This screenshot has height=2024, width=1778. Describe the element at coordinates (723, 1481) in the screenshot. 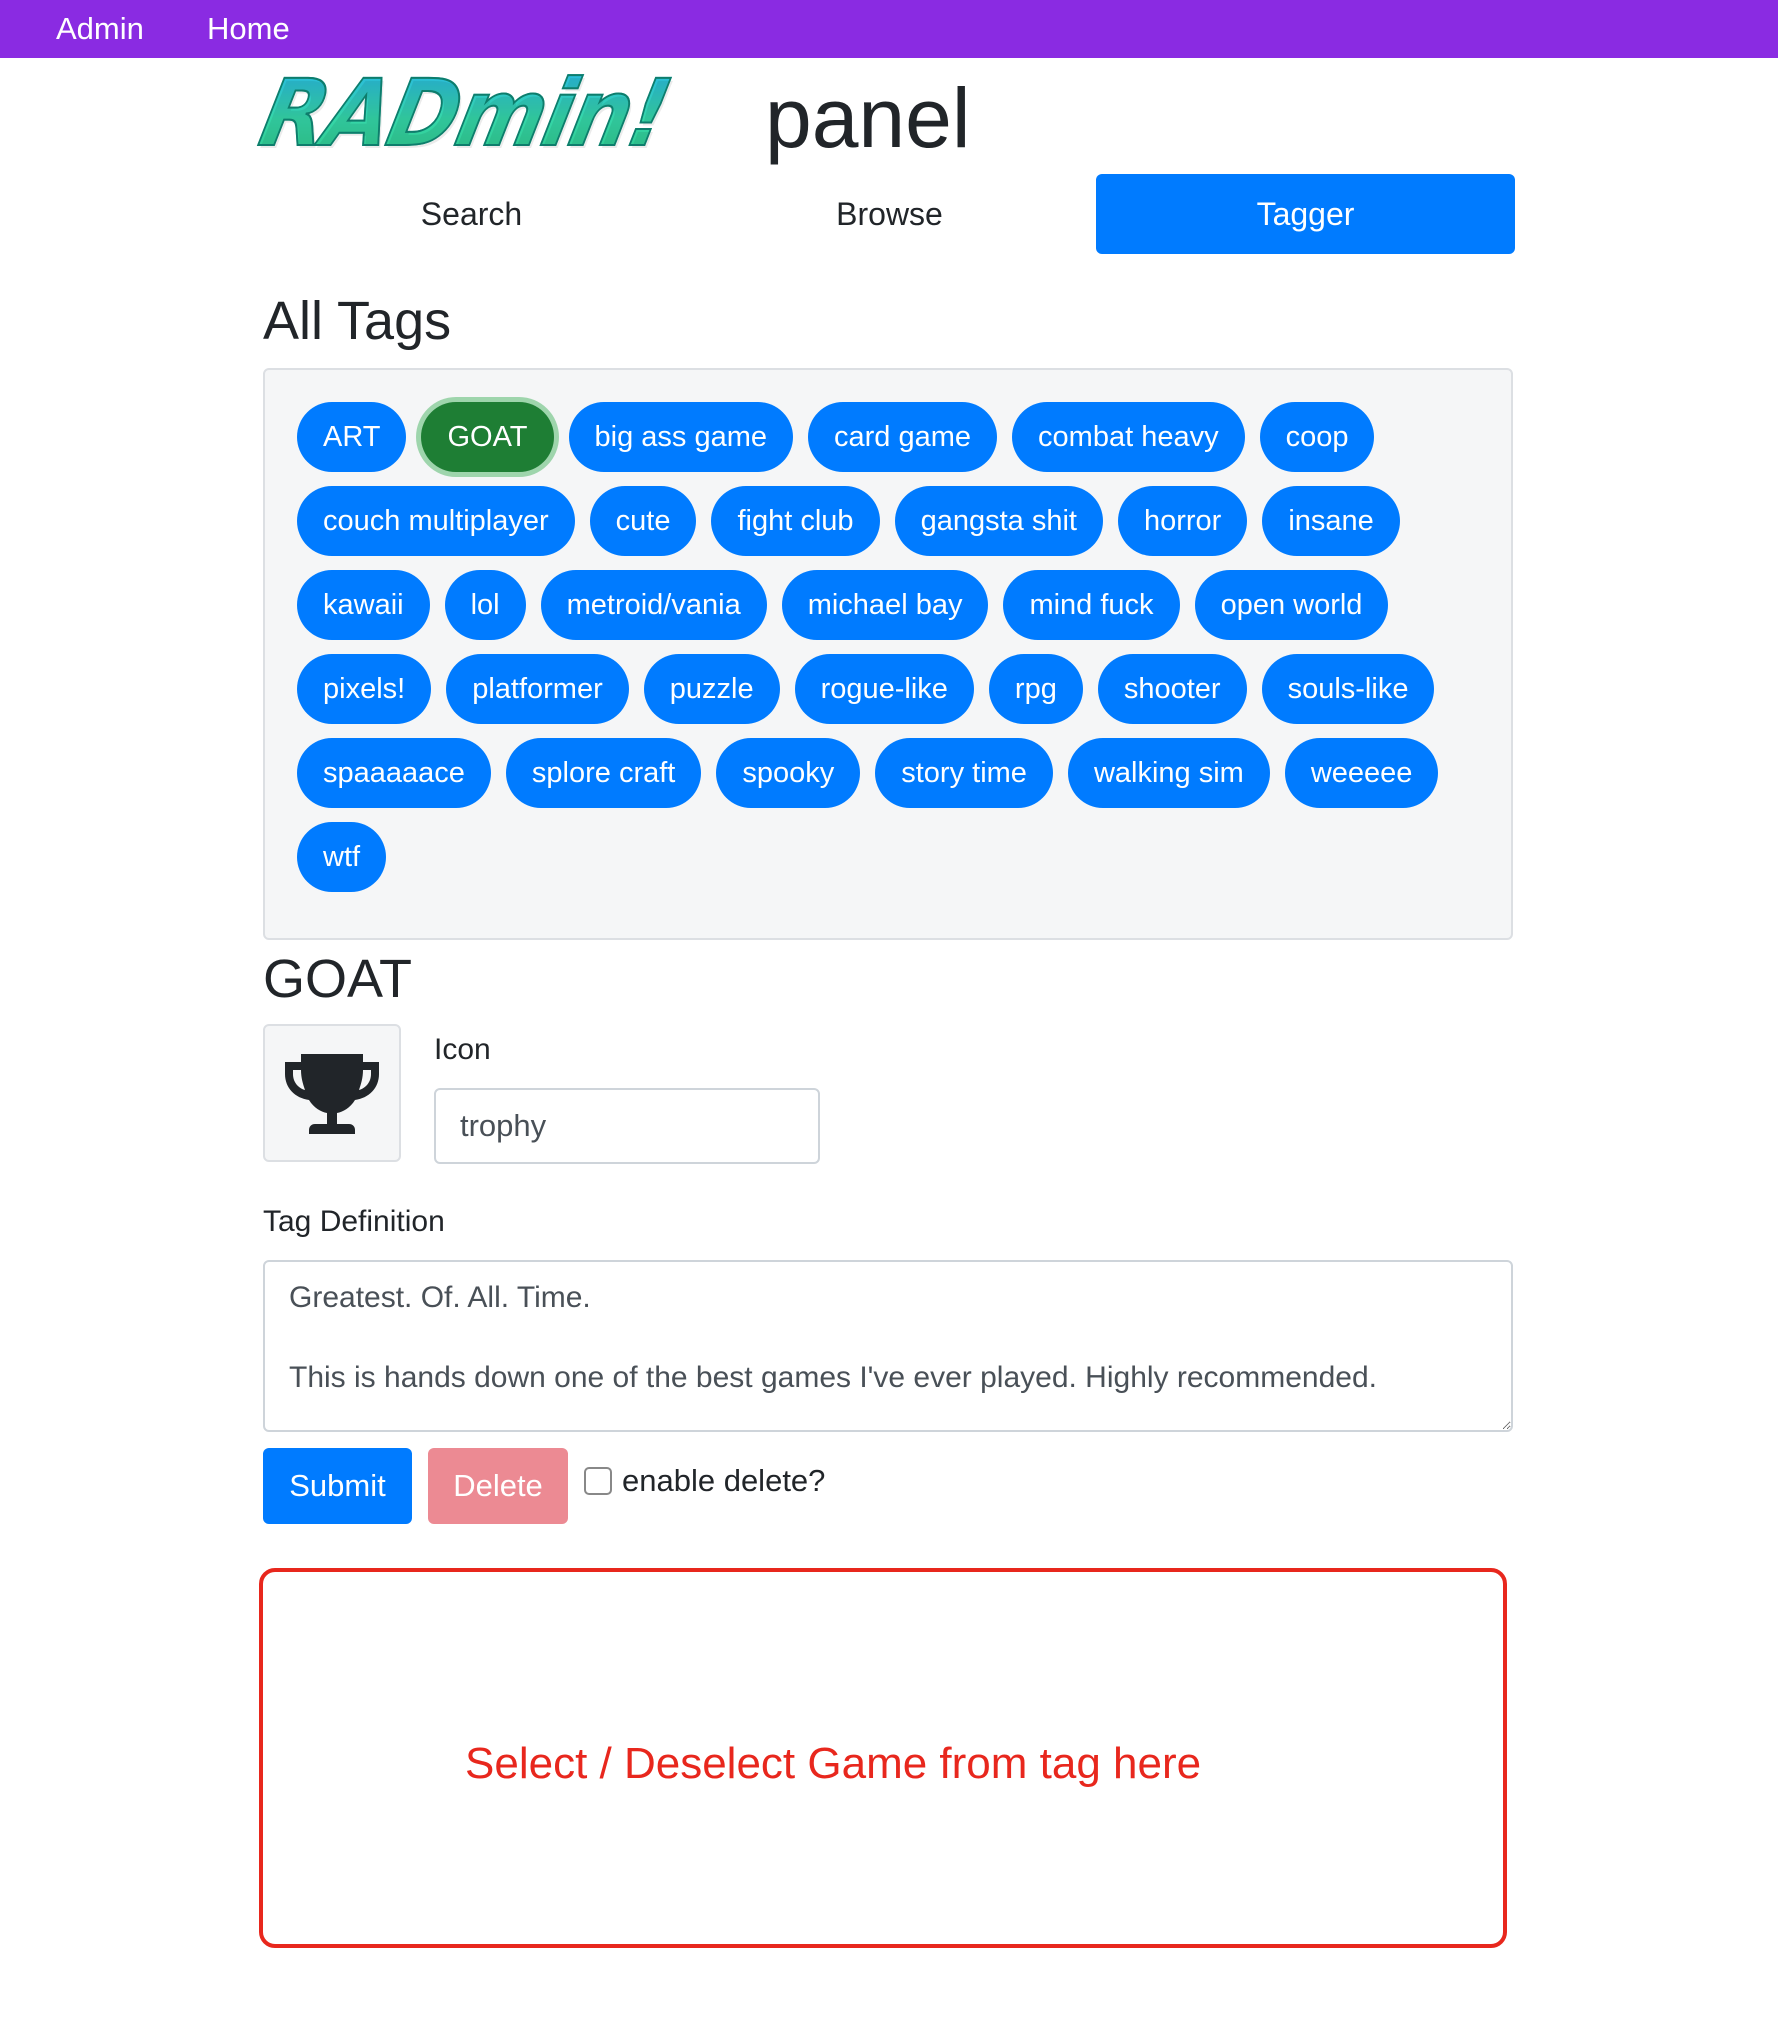

I see `enable-delete-label: enable delete?` at that location.